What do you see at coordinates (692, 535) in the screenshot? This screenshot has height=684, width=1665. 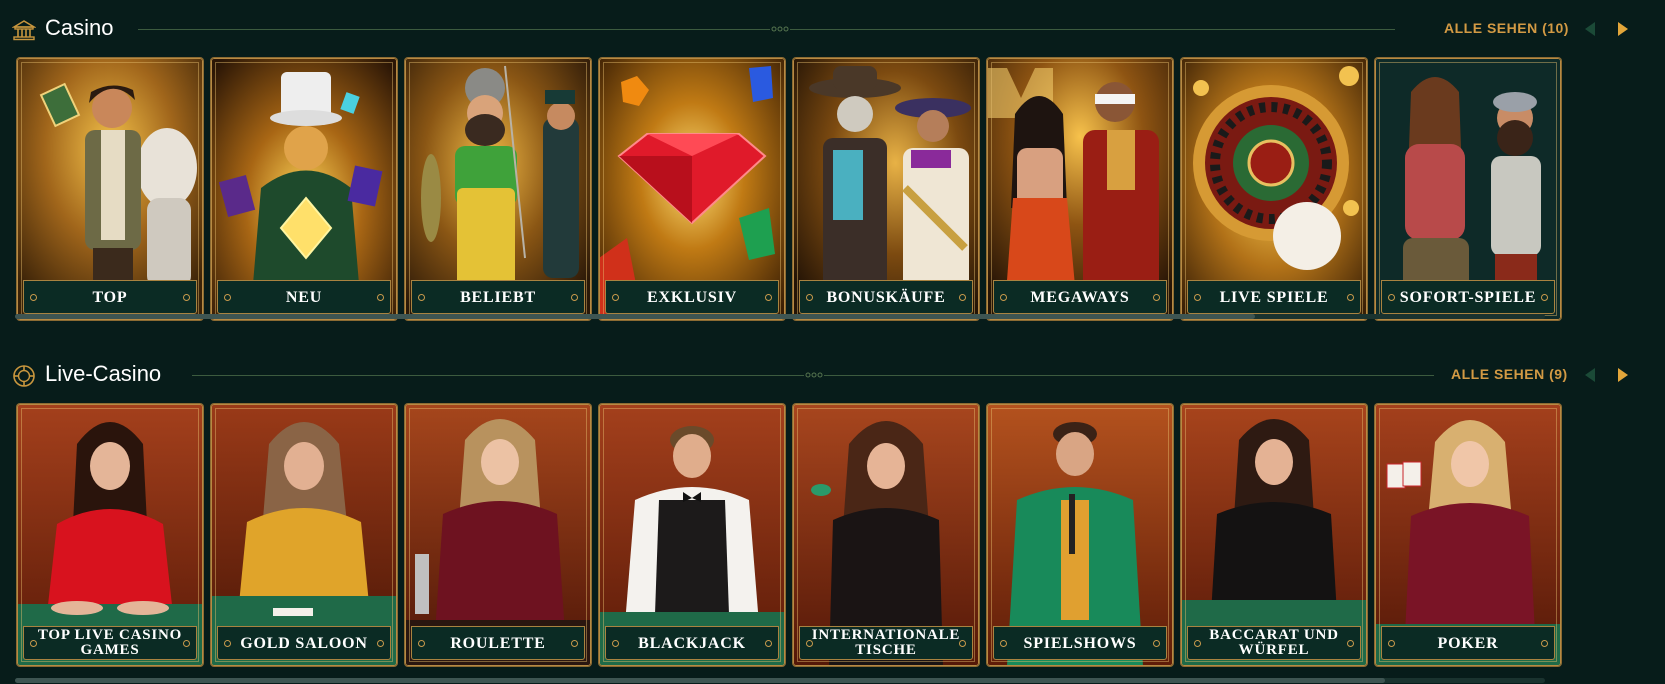 I see `live-card-blackjack: BLACKJACK` at bounding box center [692, 535].